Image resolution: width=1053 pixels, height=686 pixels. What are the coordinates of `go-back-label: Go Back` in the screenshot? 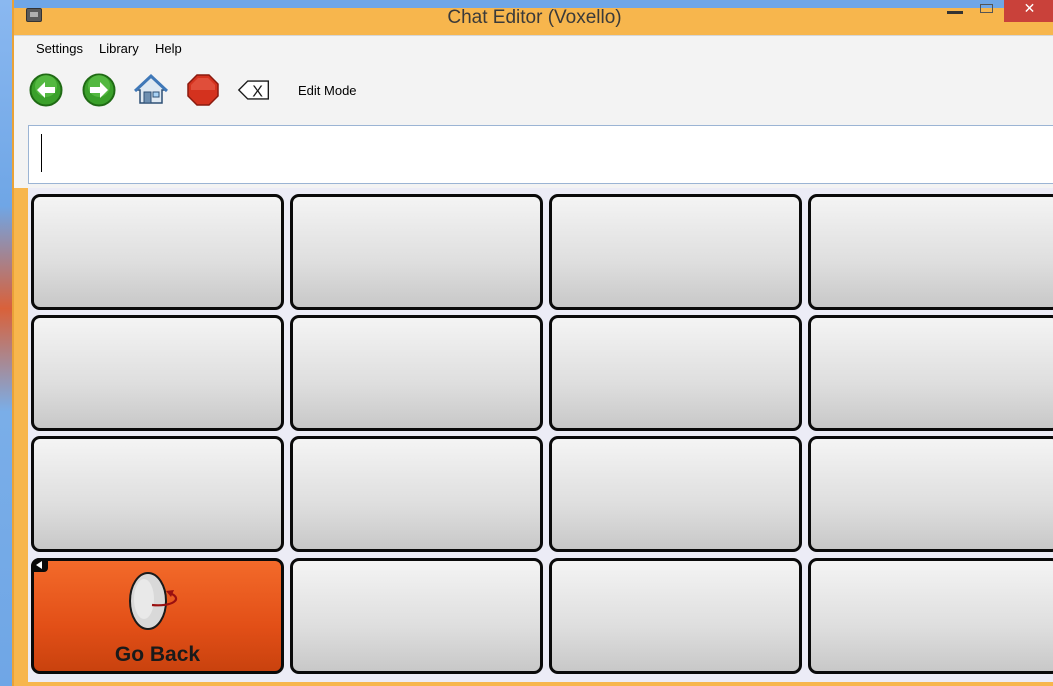 It's located at (157, 654).